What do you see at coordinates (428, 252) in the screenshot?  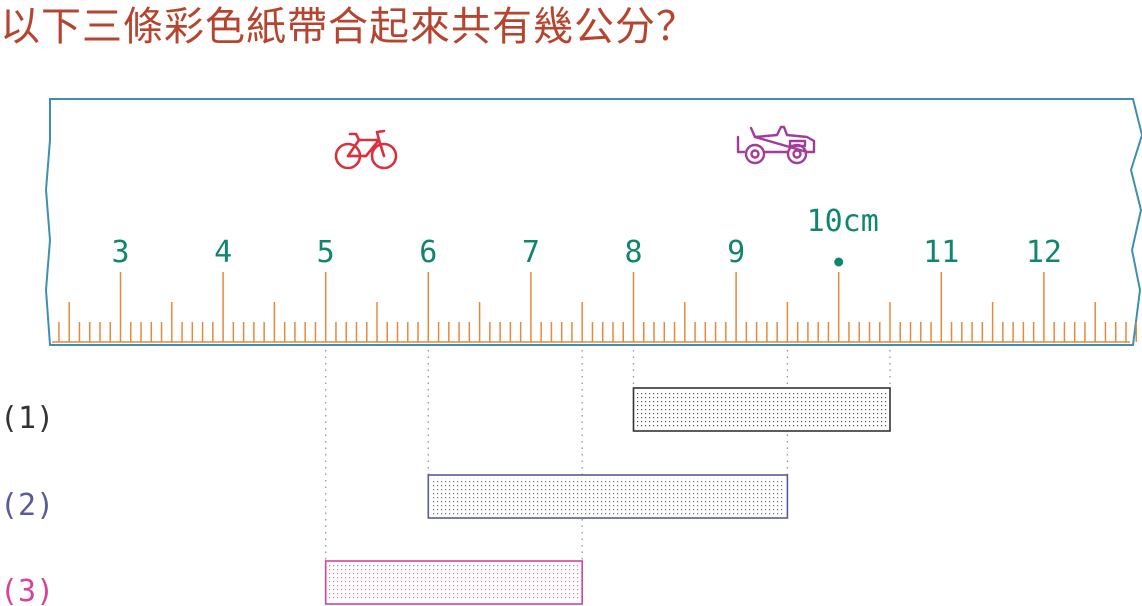 I see `ruler-number: 6` at bounding box center [428, 252].